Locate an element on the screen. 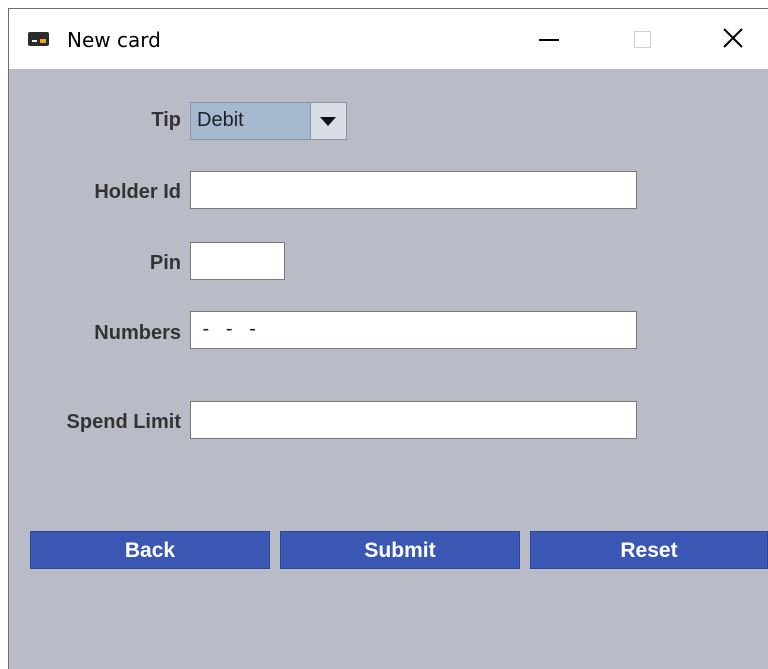 This screenshot has width=768, height=669. dropdown-arrow-button is located at coordinates (328, 121).